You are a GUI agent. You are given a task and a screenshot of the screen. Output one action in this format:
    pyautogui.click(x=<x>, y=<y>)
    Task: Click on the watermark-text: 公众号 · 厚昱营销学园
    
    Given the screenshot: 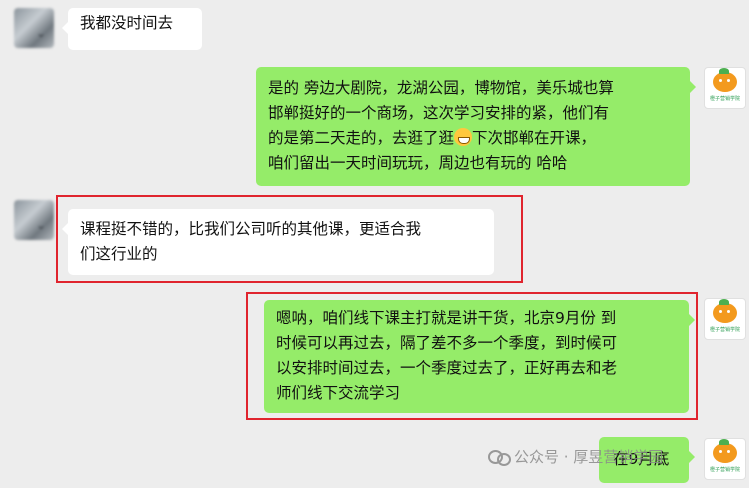 What is the action you would take?
    pyautogui.click(x=589, y=457)
    